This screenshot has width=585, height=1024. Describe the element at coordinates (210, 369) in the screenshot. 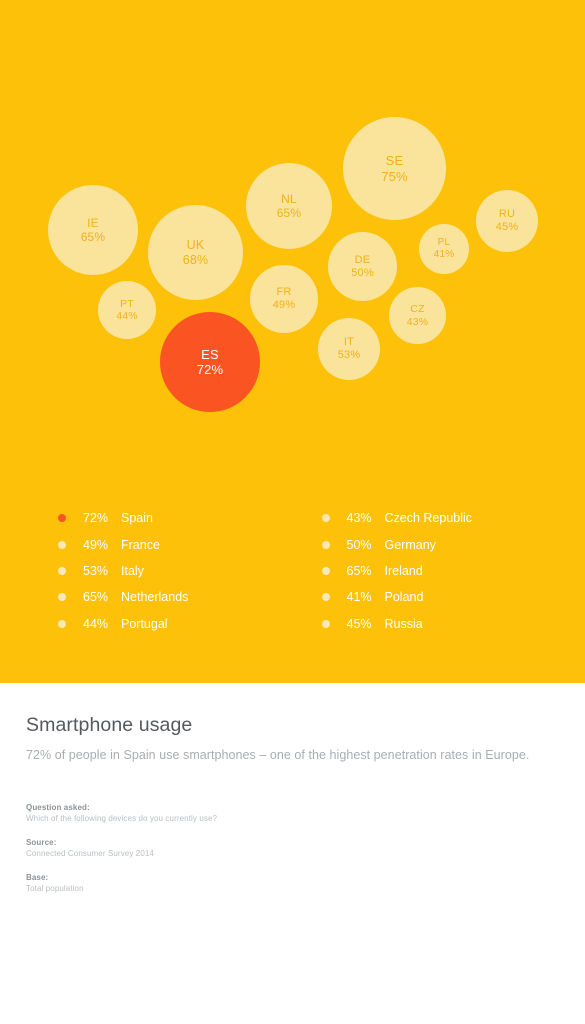

I see `bubble-value: 72%` at that location.